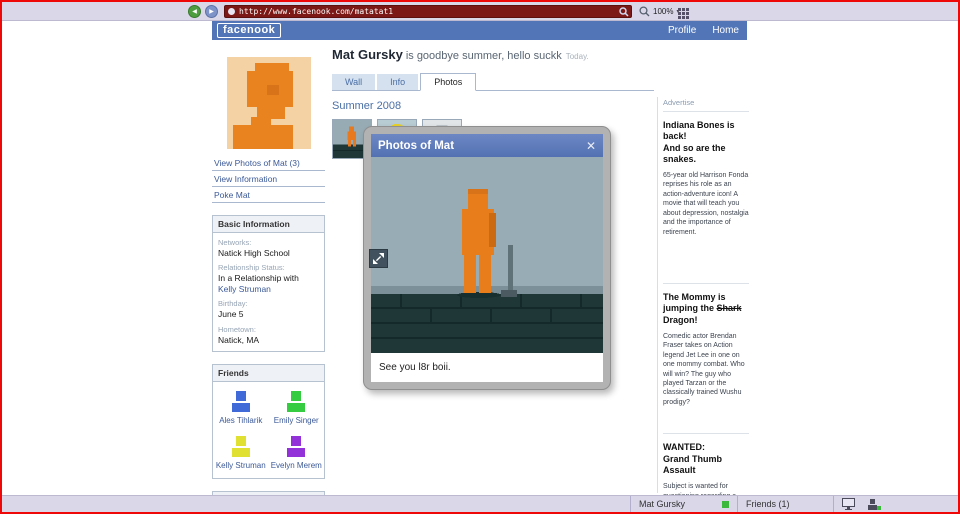 The height and width of the screenshot is (514, 960). I want to click on hometown-label: Hometown:, so click(237, 329).